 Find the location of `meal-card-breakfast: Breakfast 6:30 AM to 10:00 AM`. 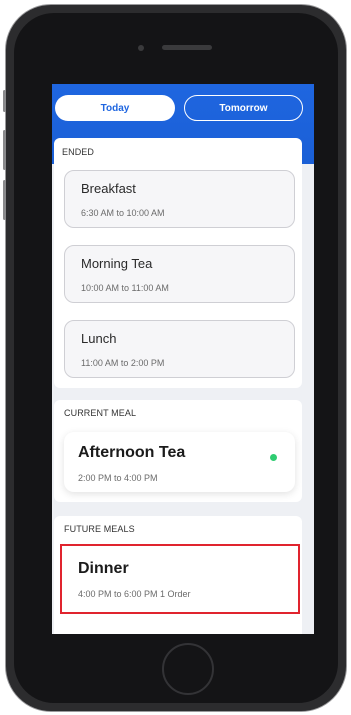

meal-card-breakfast: Breakfast 6:30 AM to 10:00 AM is located at coordinates (179, 199).